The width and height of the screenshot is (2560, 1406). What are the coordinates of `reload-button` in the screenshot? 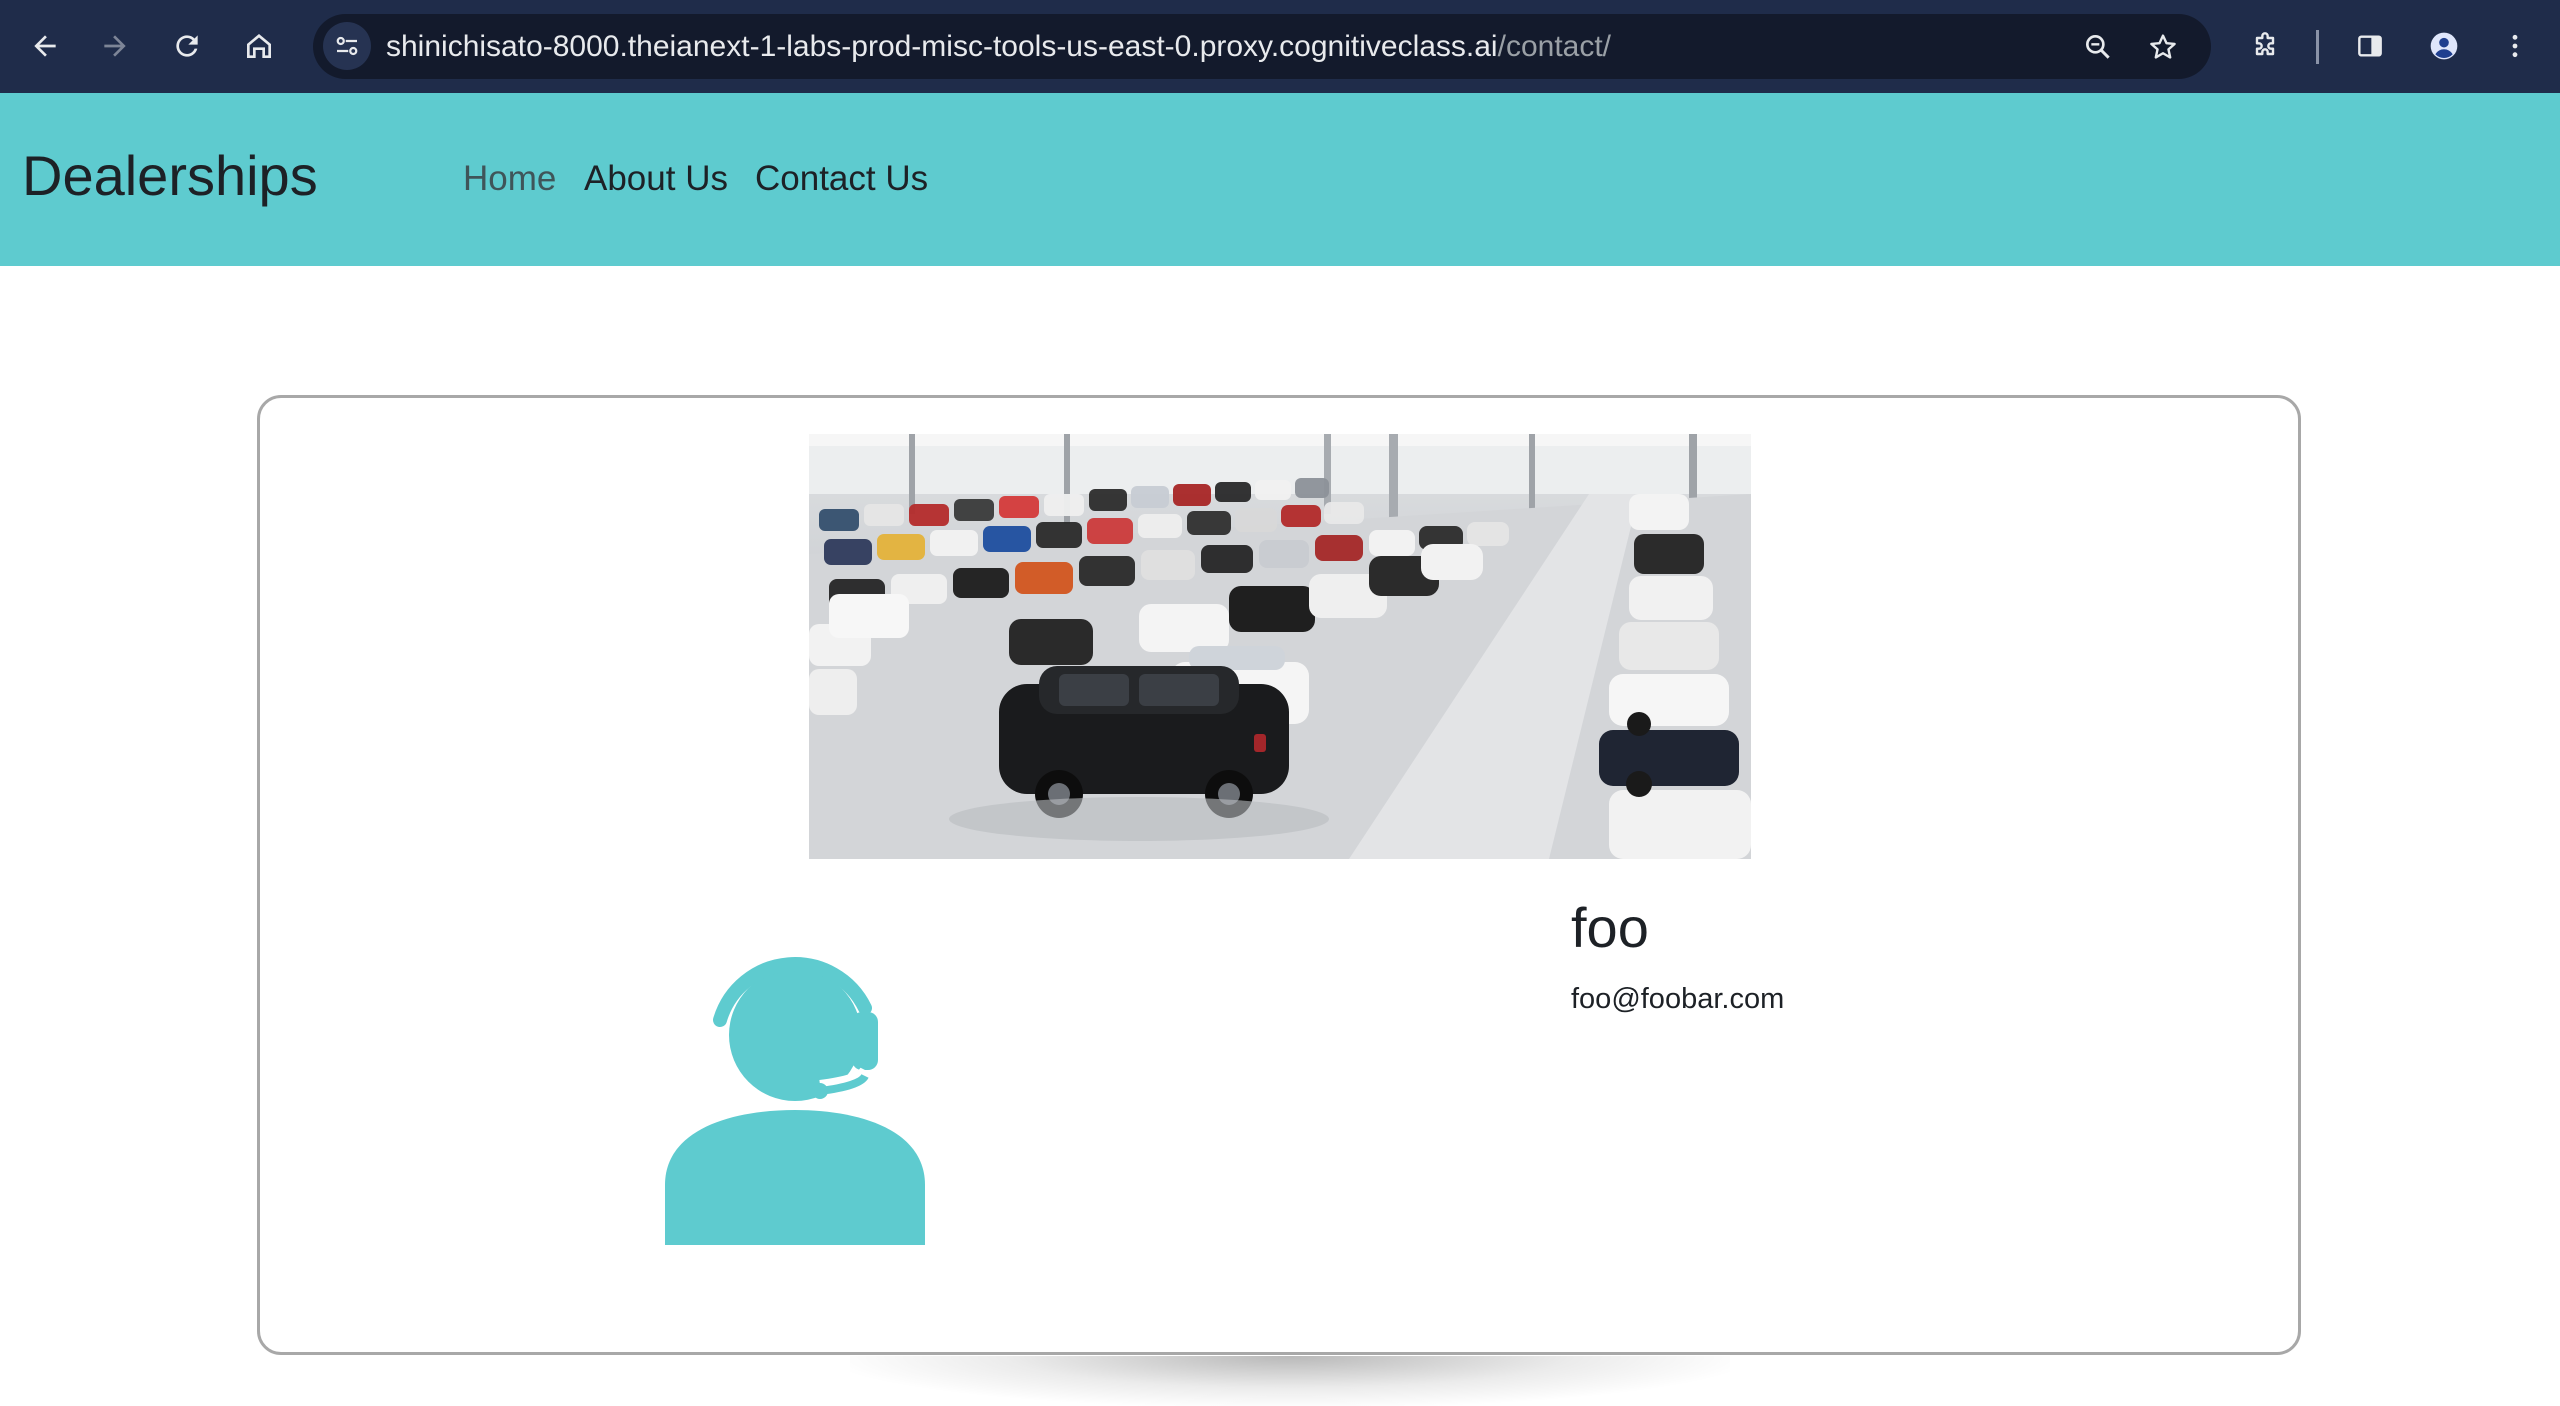 It's located at (187, 46).